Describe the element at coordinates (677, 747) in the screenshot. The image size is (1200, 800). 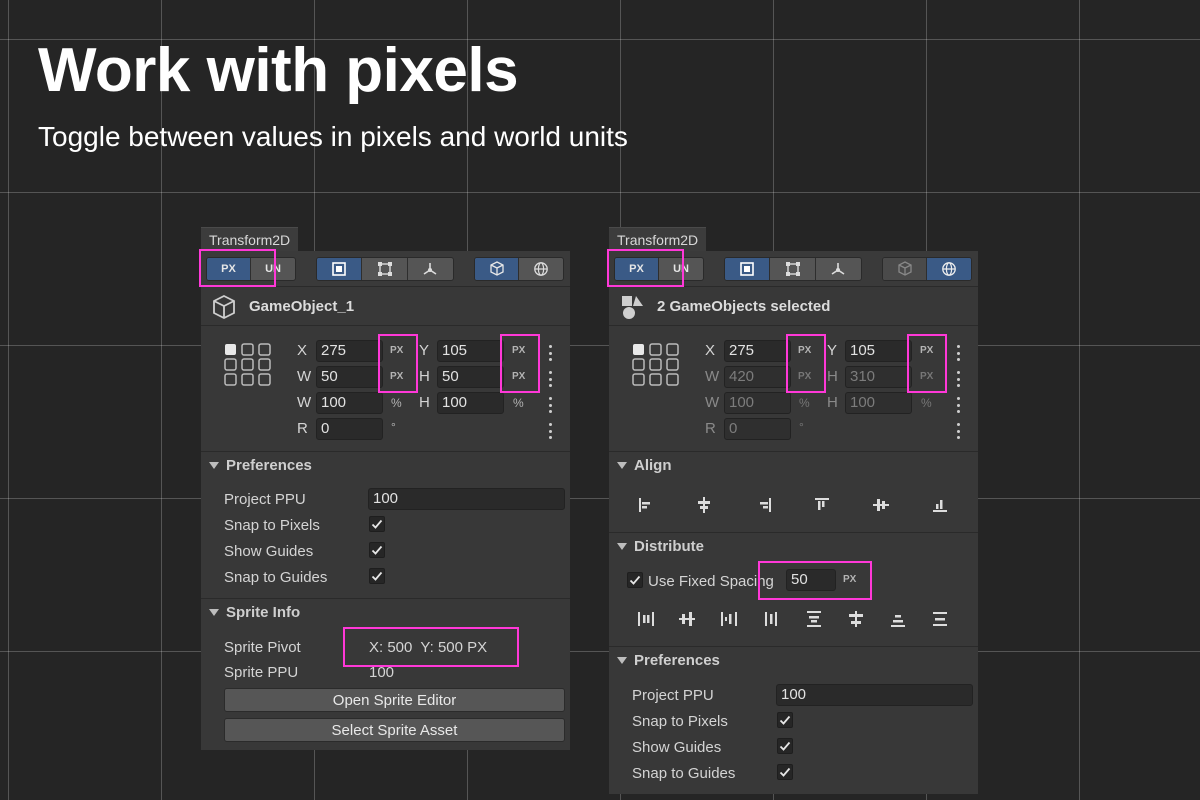
I see `show-guides-label: Show Guides` at that location.